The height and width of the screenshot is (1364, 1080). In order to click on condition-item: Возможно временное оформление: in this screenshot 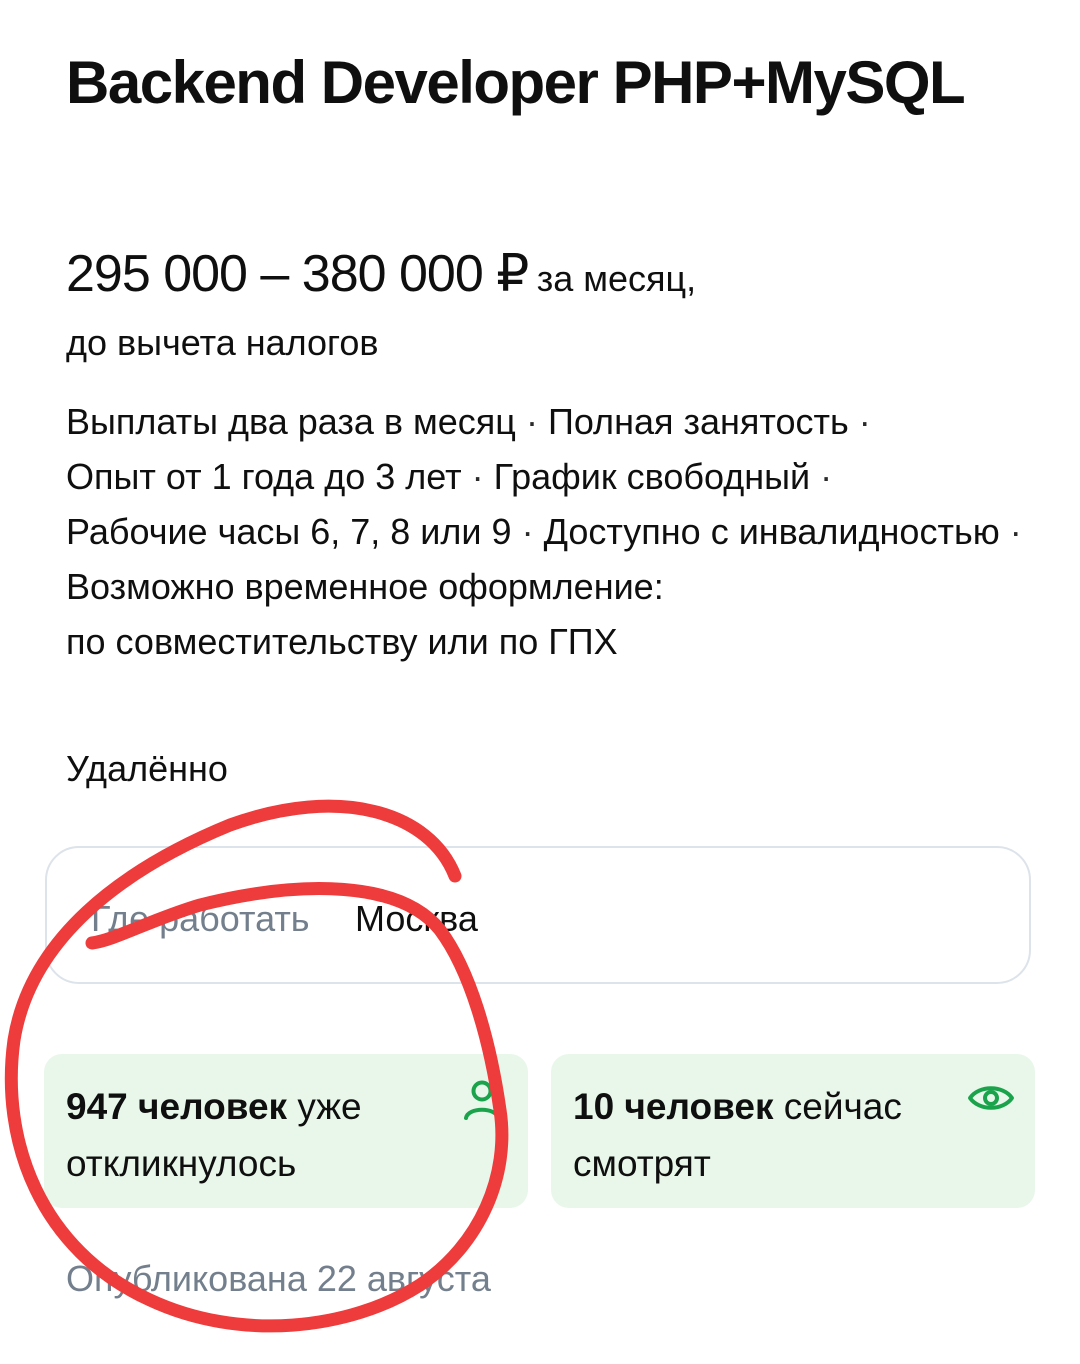, I will do `click(365, 586)`.